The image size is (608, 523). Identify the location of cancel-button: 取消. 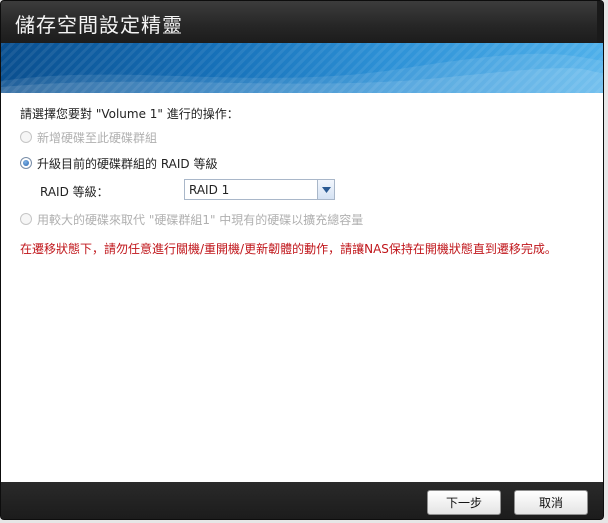
(551, 502).